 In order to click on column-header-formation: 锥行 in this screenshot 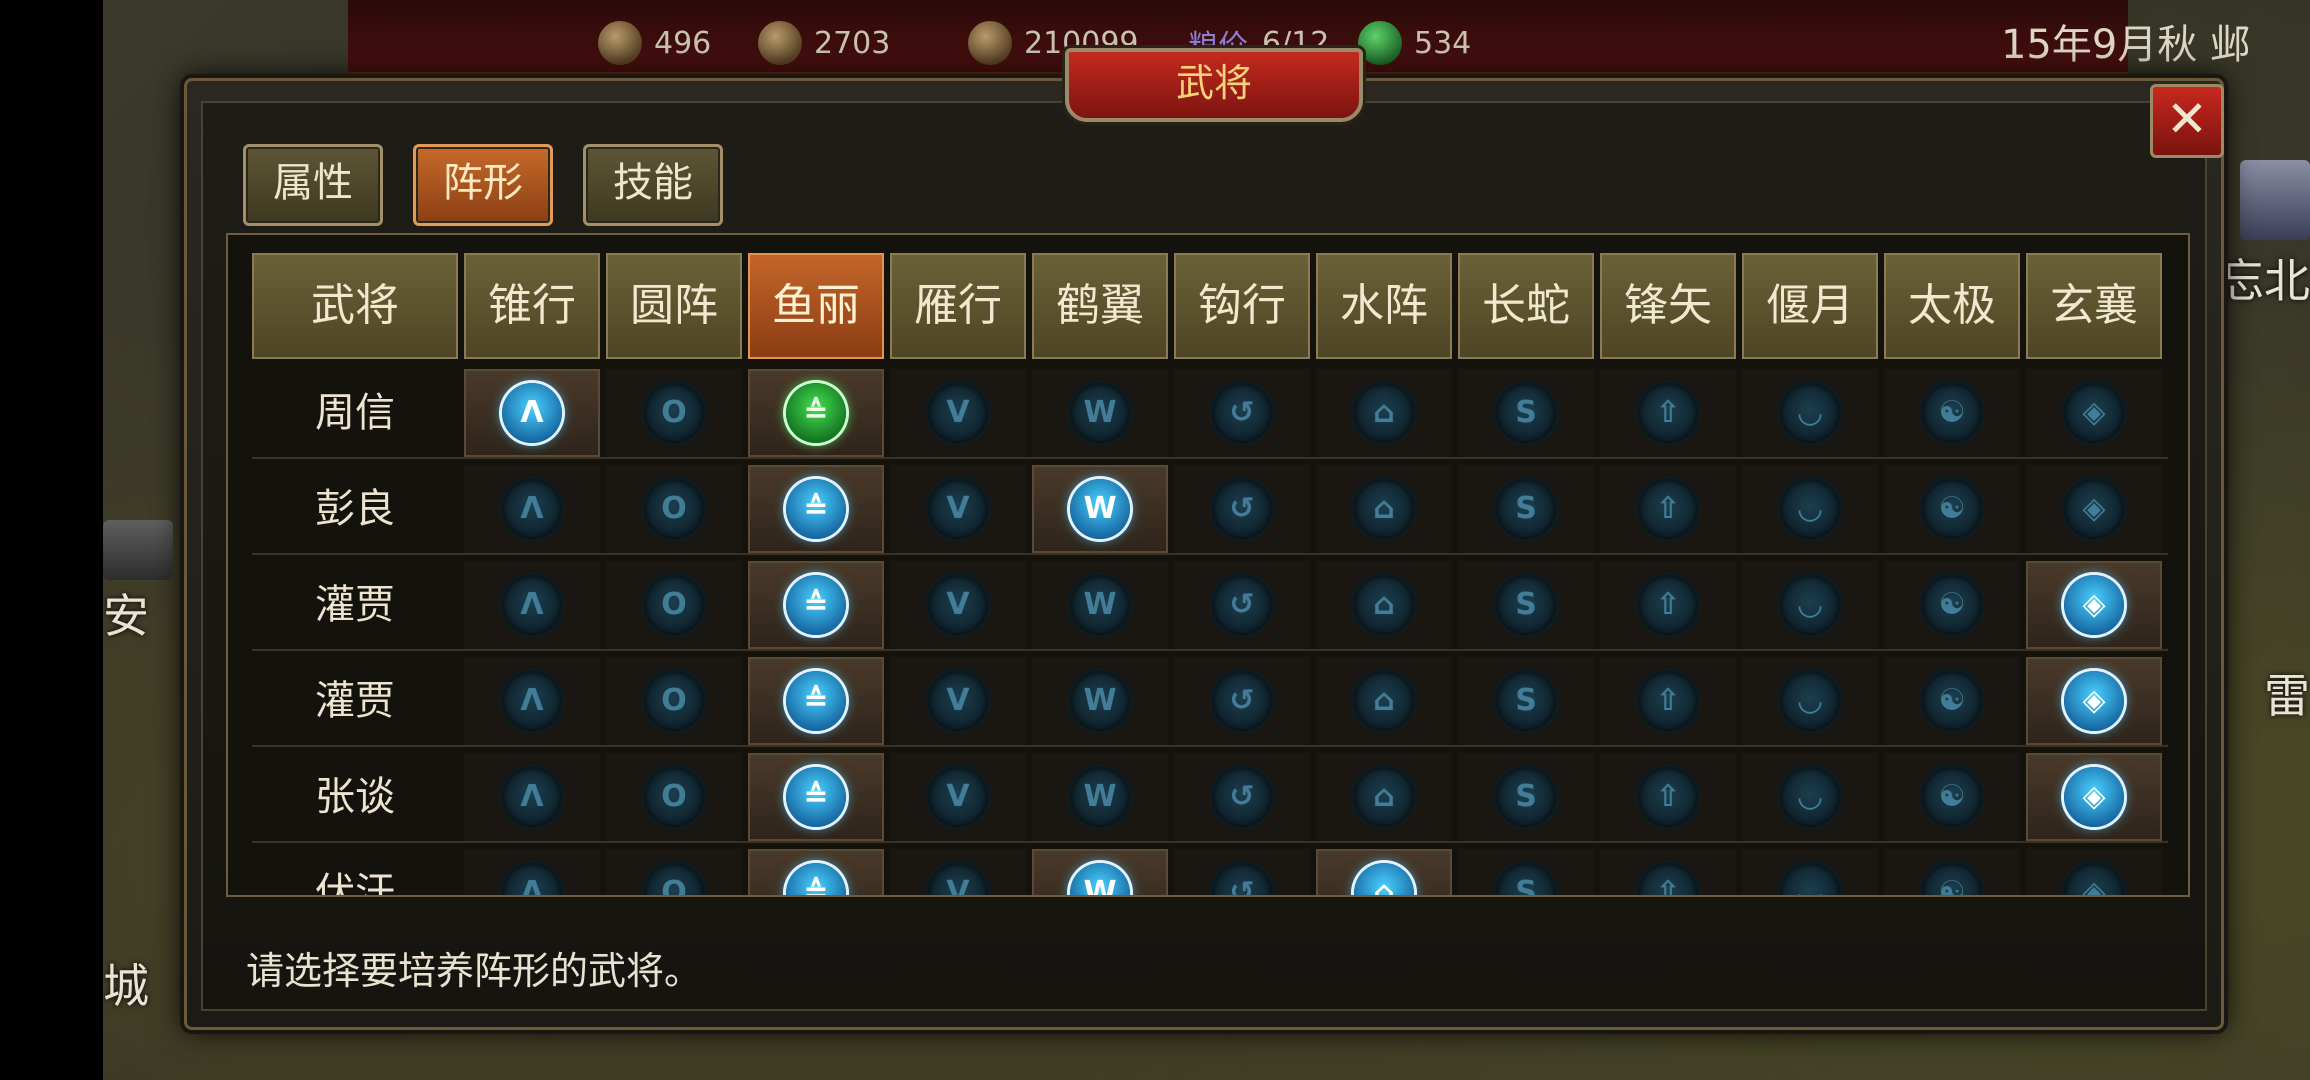, I will do `click(532, 306)`.